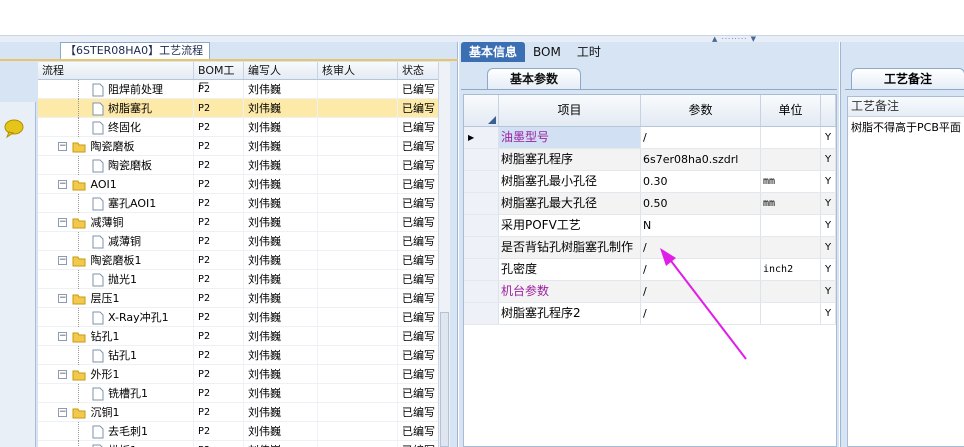 Image resolution: width=964 pixels, height=447 pixels. What do you see at coordinates (116, 431) in the screenshot?
I see `flow-cell: 去毛刺1` at bounding box center [116, 431].